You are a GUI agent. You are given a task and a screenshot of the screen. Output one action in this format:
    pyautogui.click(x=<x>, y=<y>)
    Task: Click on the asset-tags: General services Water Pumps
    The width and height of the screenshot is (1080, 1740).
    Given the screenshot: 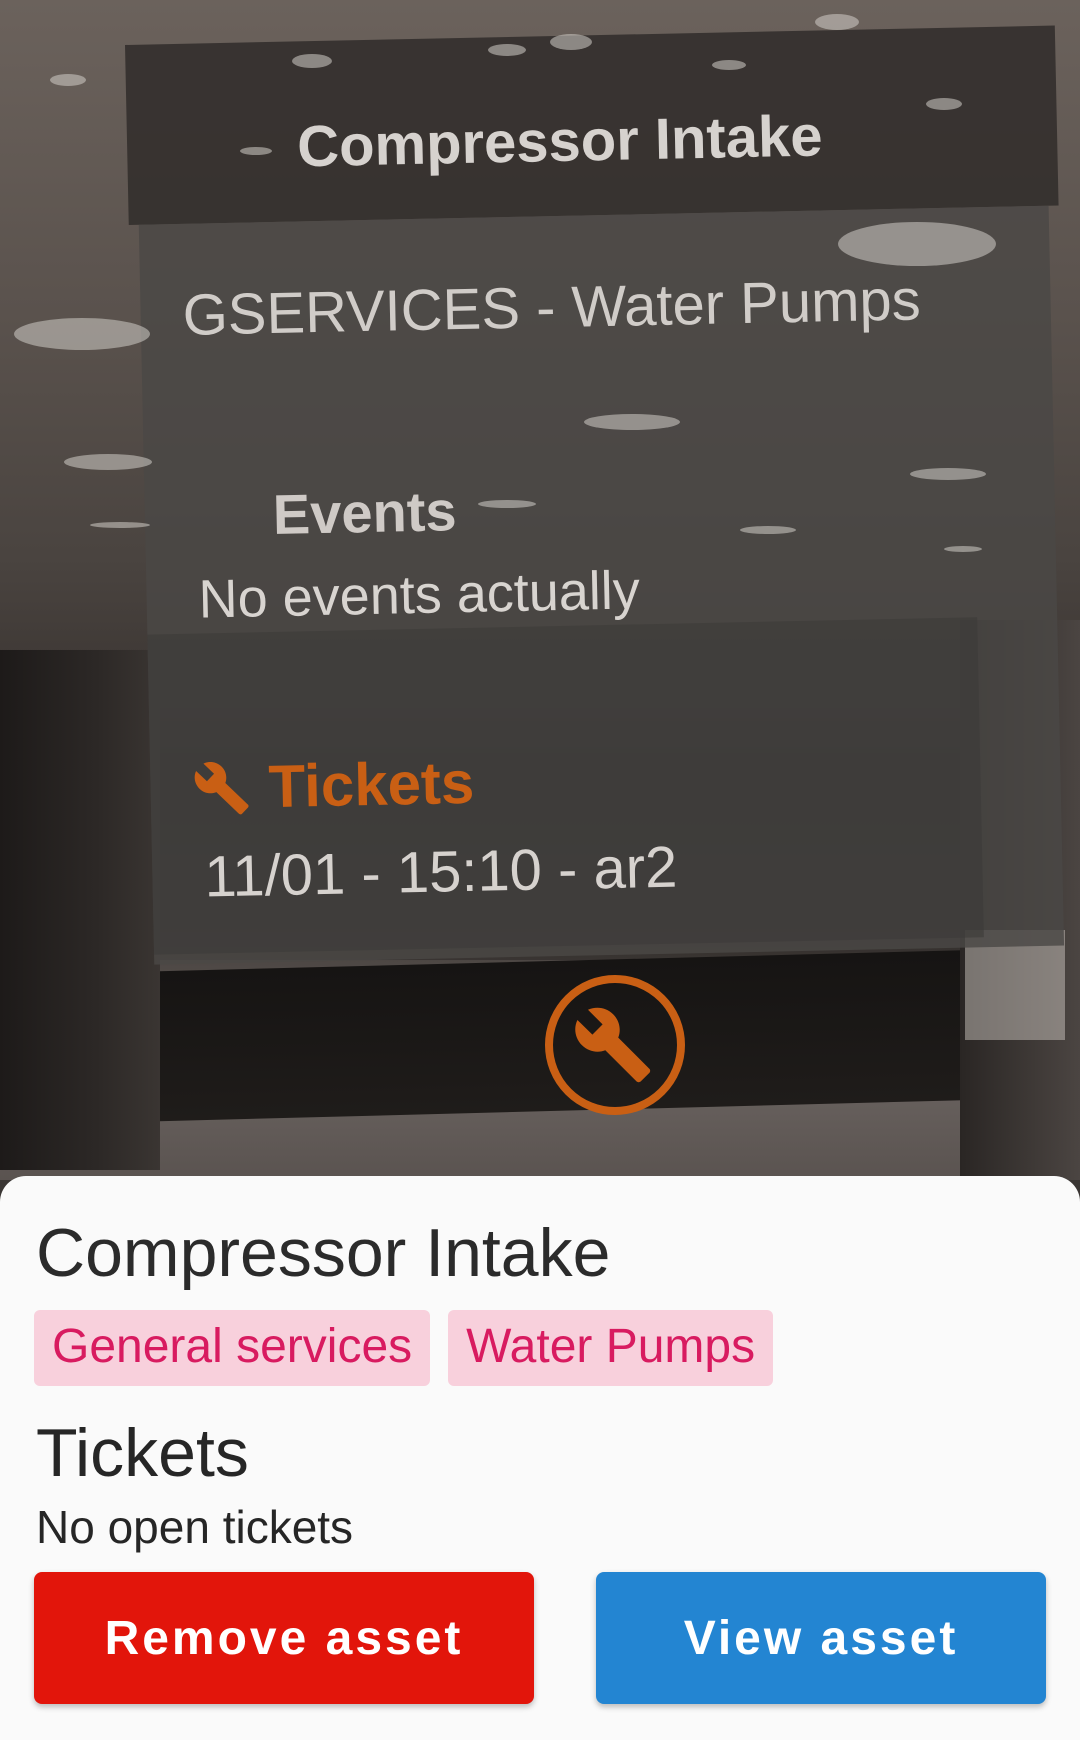 What is the action you would take?
    pyautogui.click(x=404, y=1348)
    